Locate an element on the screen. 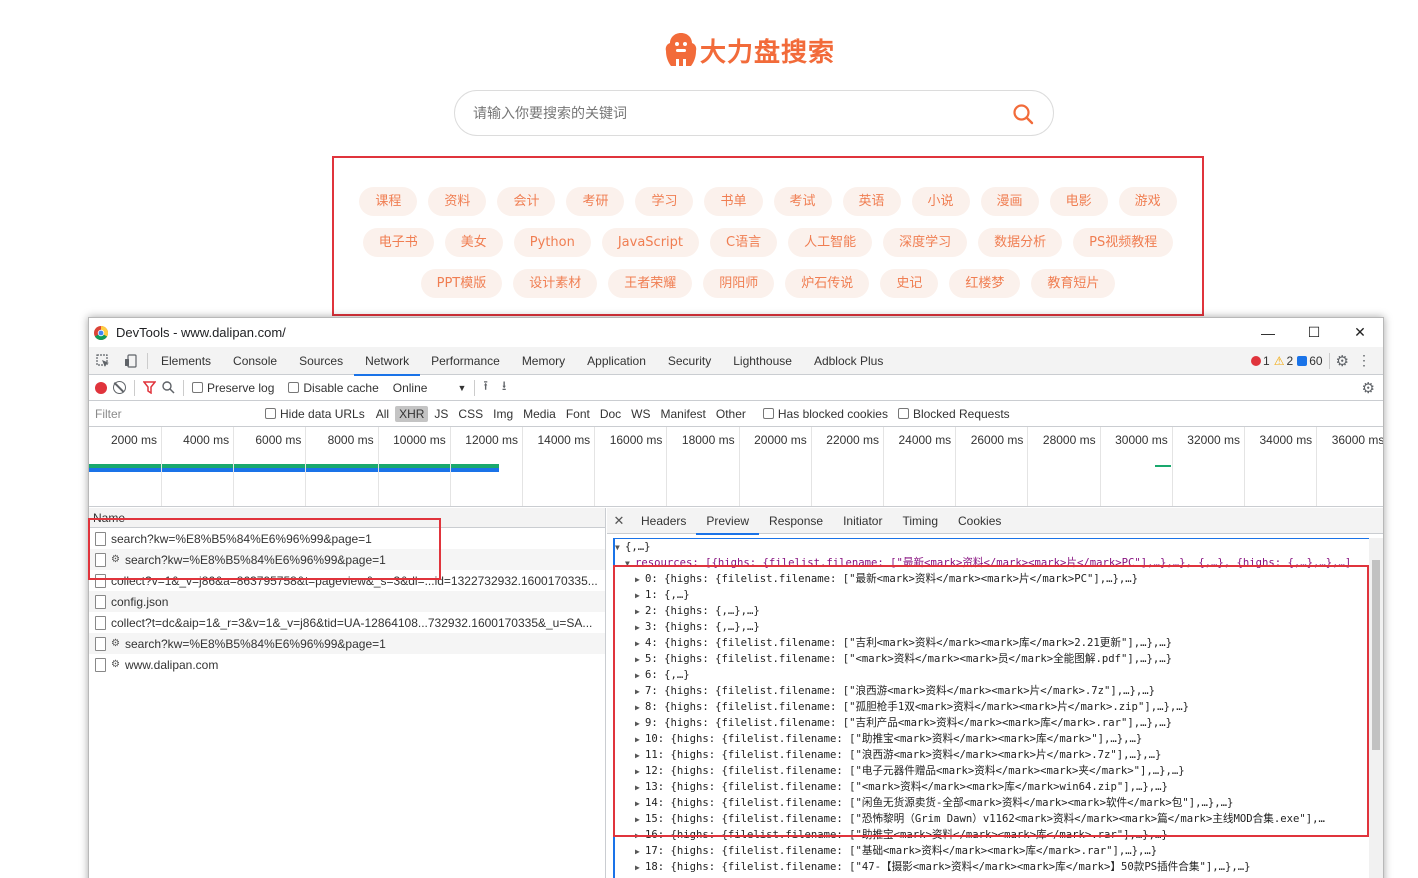  message-counter: 60 is located at coordinates (1310, 361).